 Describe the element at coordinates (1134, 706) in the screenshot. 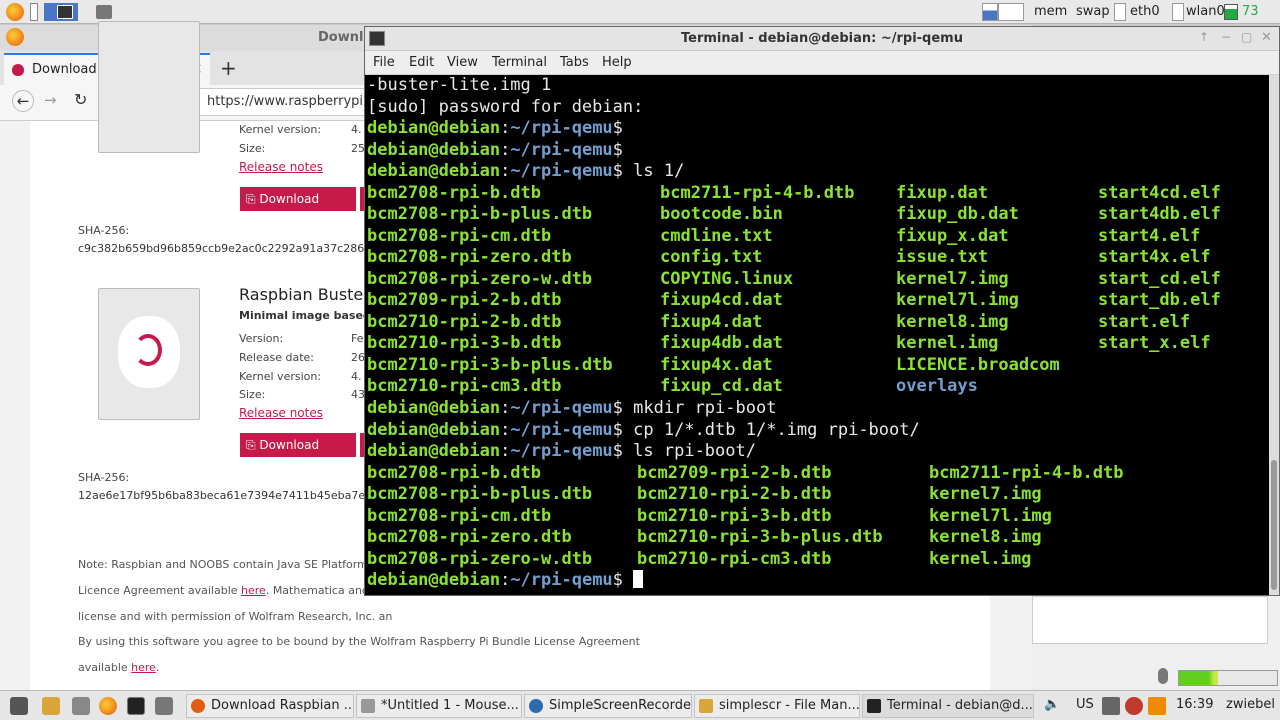

I see `recording-icon` at that location.